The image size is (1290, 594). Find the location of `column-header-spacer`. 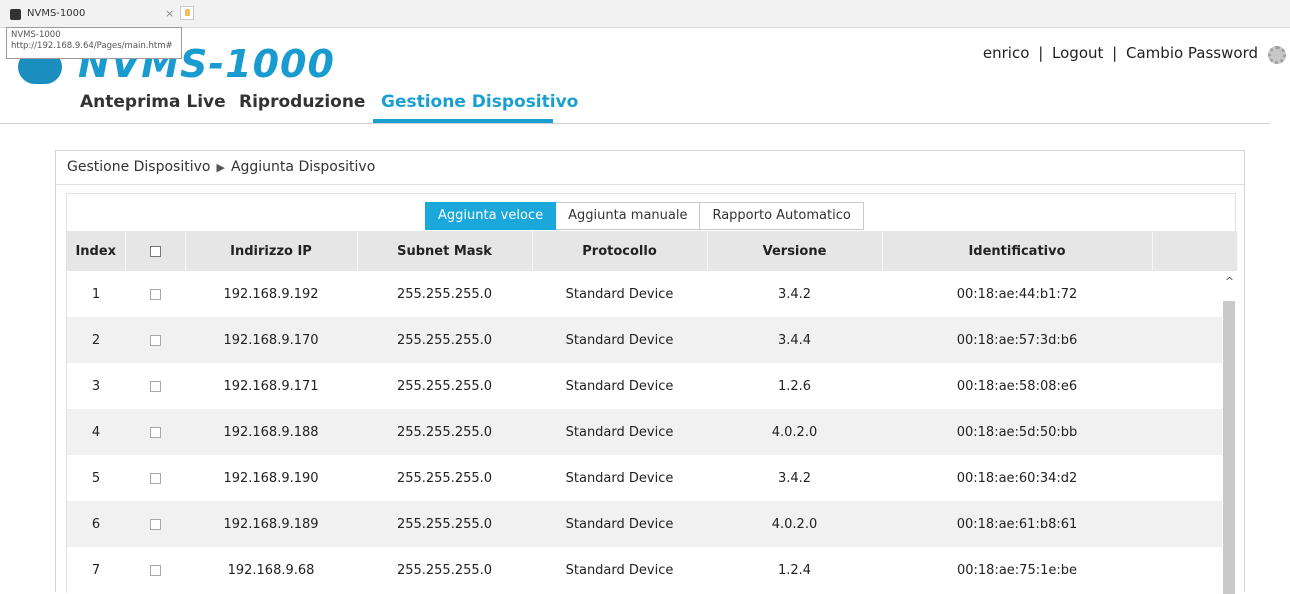

column-header-spacer is located at coordinates (1195, 251).